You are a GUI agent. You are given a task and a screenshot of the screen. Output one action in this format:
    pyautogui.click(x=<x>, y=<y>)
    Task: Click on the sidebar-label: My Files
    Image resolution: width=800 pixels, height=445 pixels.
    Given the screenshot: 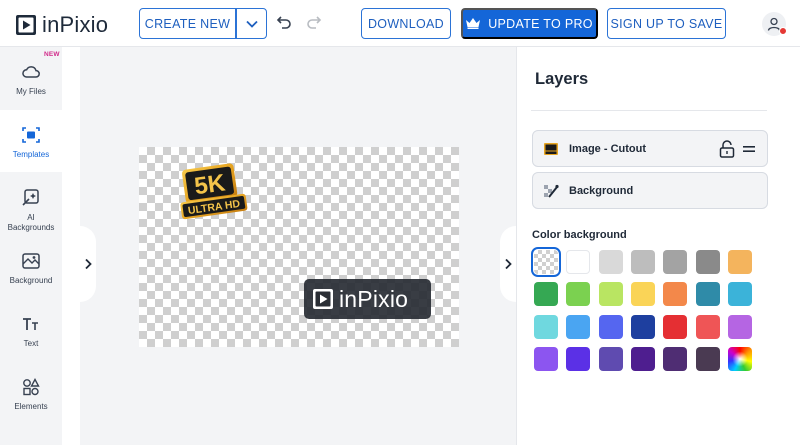 What is the action you would take?
    pyautogui.click(x=31, y=91)
    